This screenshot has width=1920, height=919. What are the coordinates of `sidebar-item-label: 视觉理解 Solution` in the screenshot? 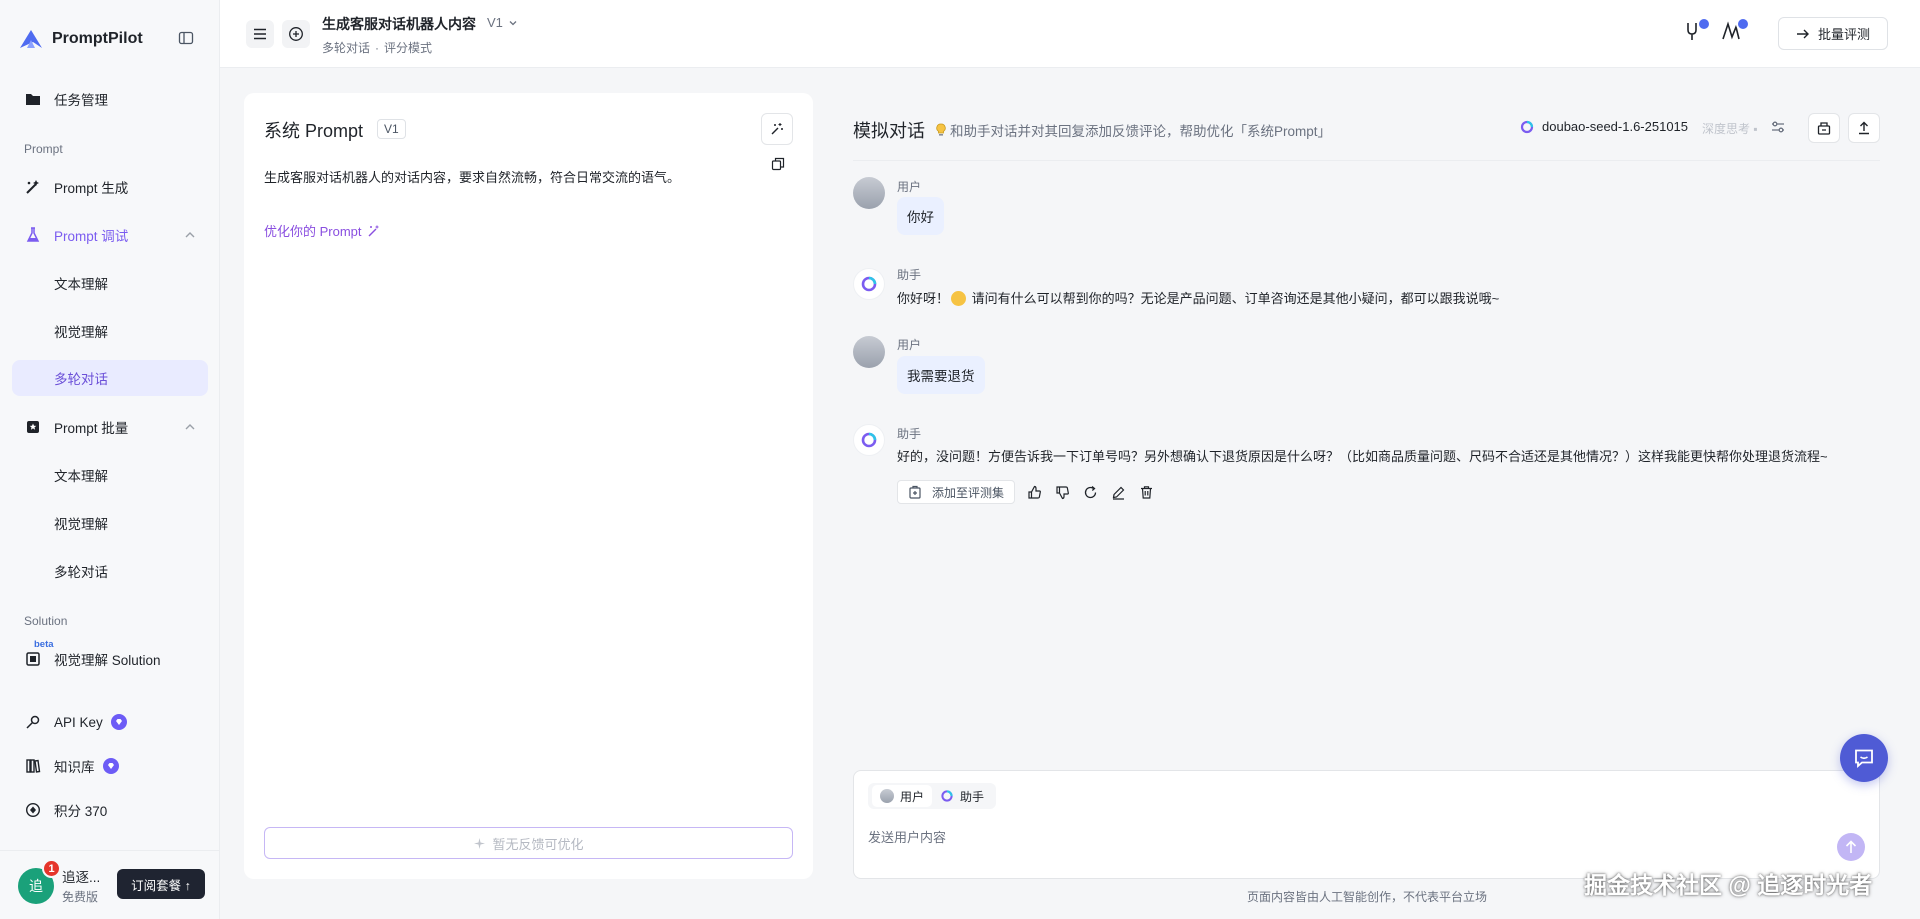 It's located at (107, 660).